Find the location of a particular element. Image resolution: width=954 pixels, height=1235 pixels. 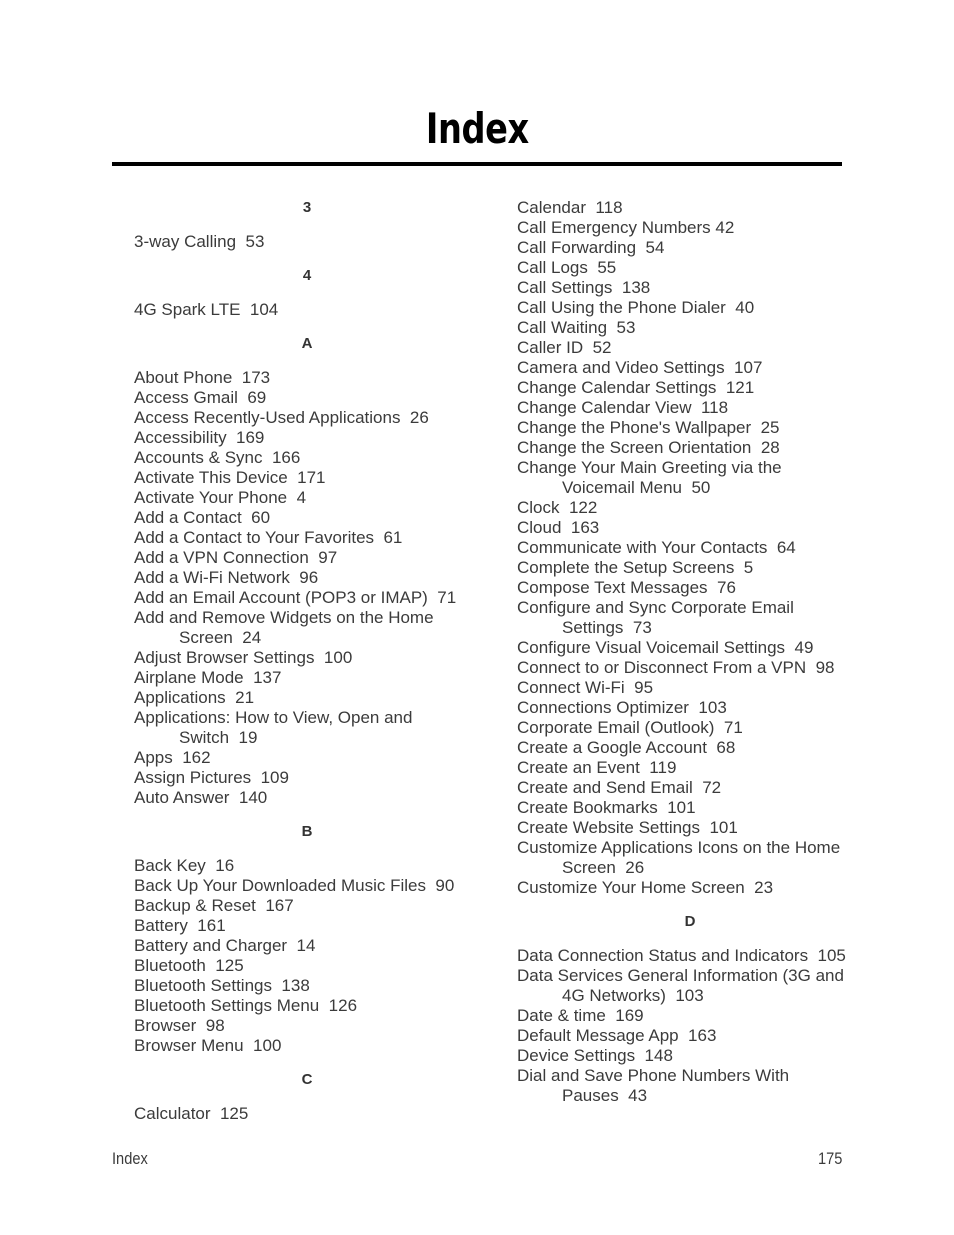

index-entry: Activate Your Phone 4 is located at coordinates (307, 498).